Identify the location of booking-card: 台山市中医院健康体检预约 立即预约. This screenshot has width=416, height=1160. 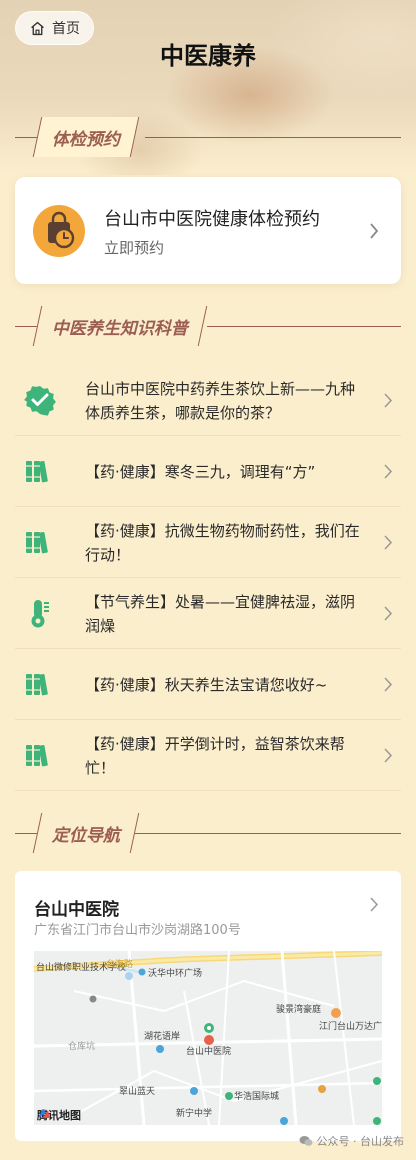
(208, 230).